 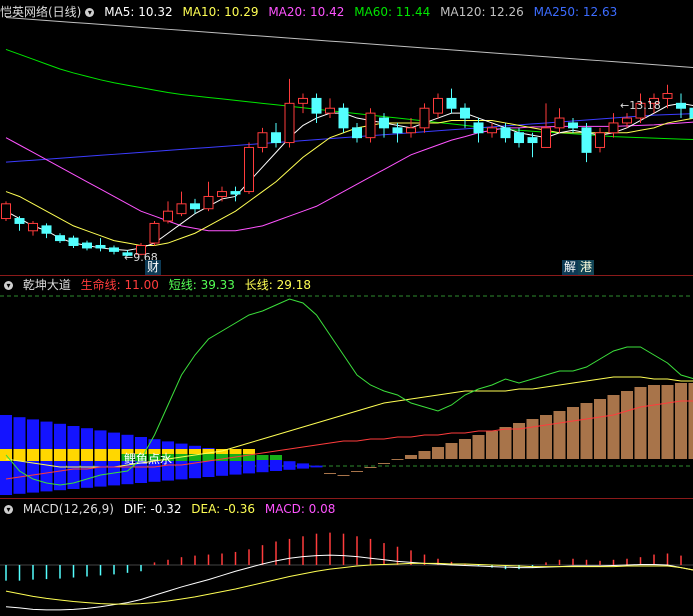 What do you see at coordinates (306, 12) in the screenshot?
I see `ma20-value: MA20: 10.42` at bounding box center [306, 12].